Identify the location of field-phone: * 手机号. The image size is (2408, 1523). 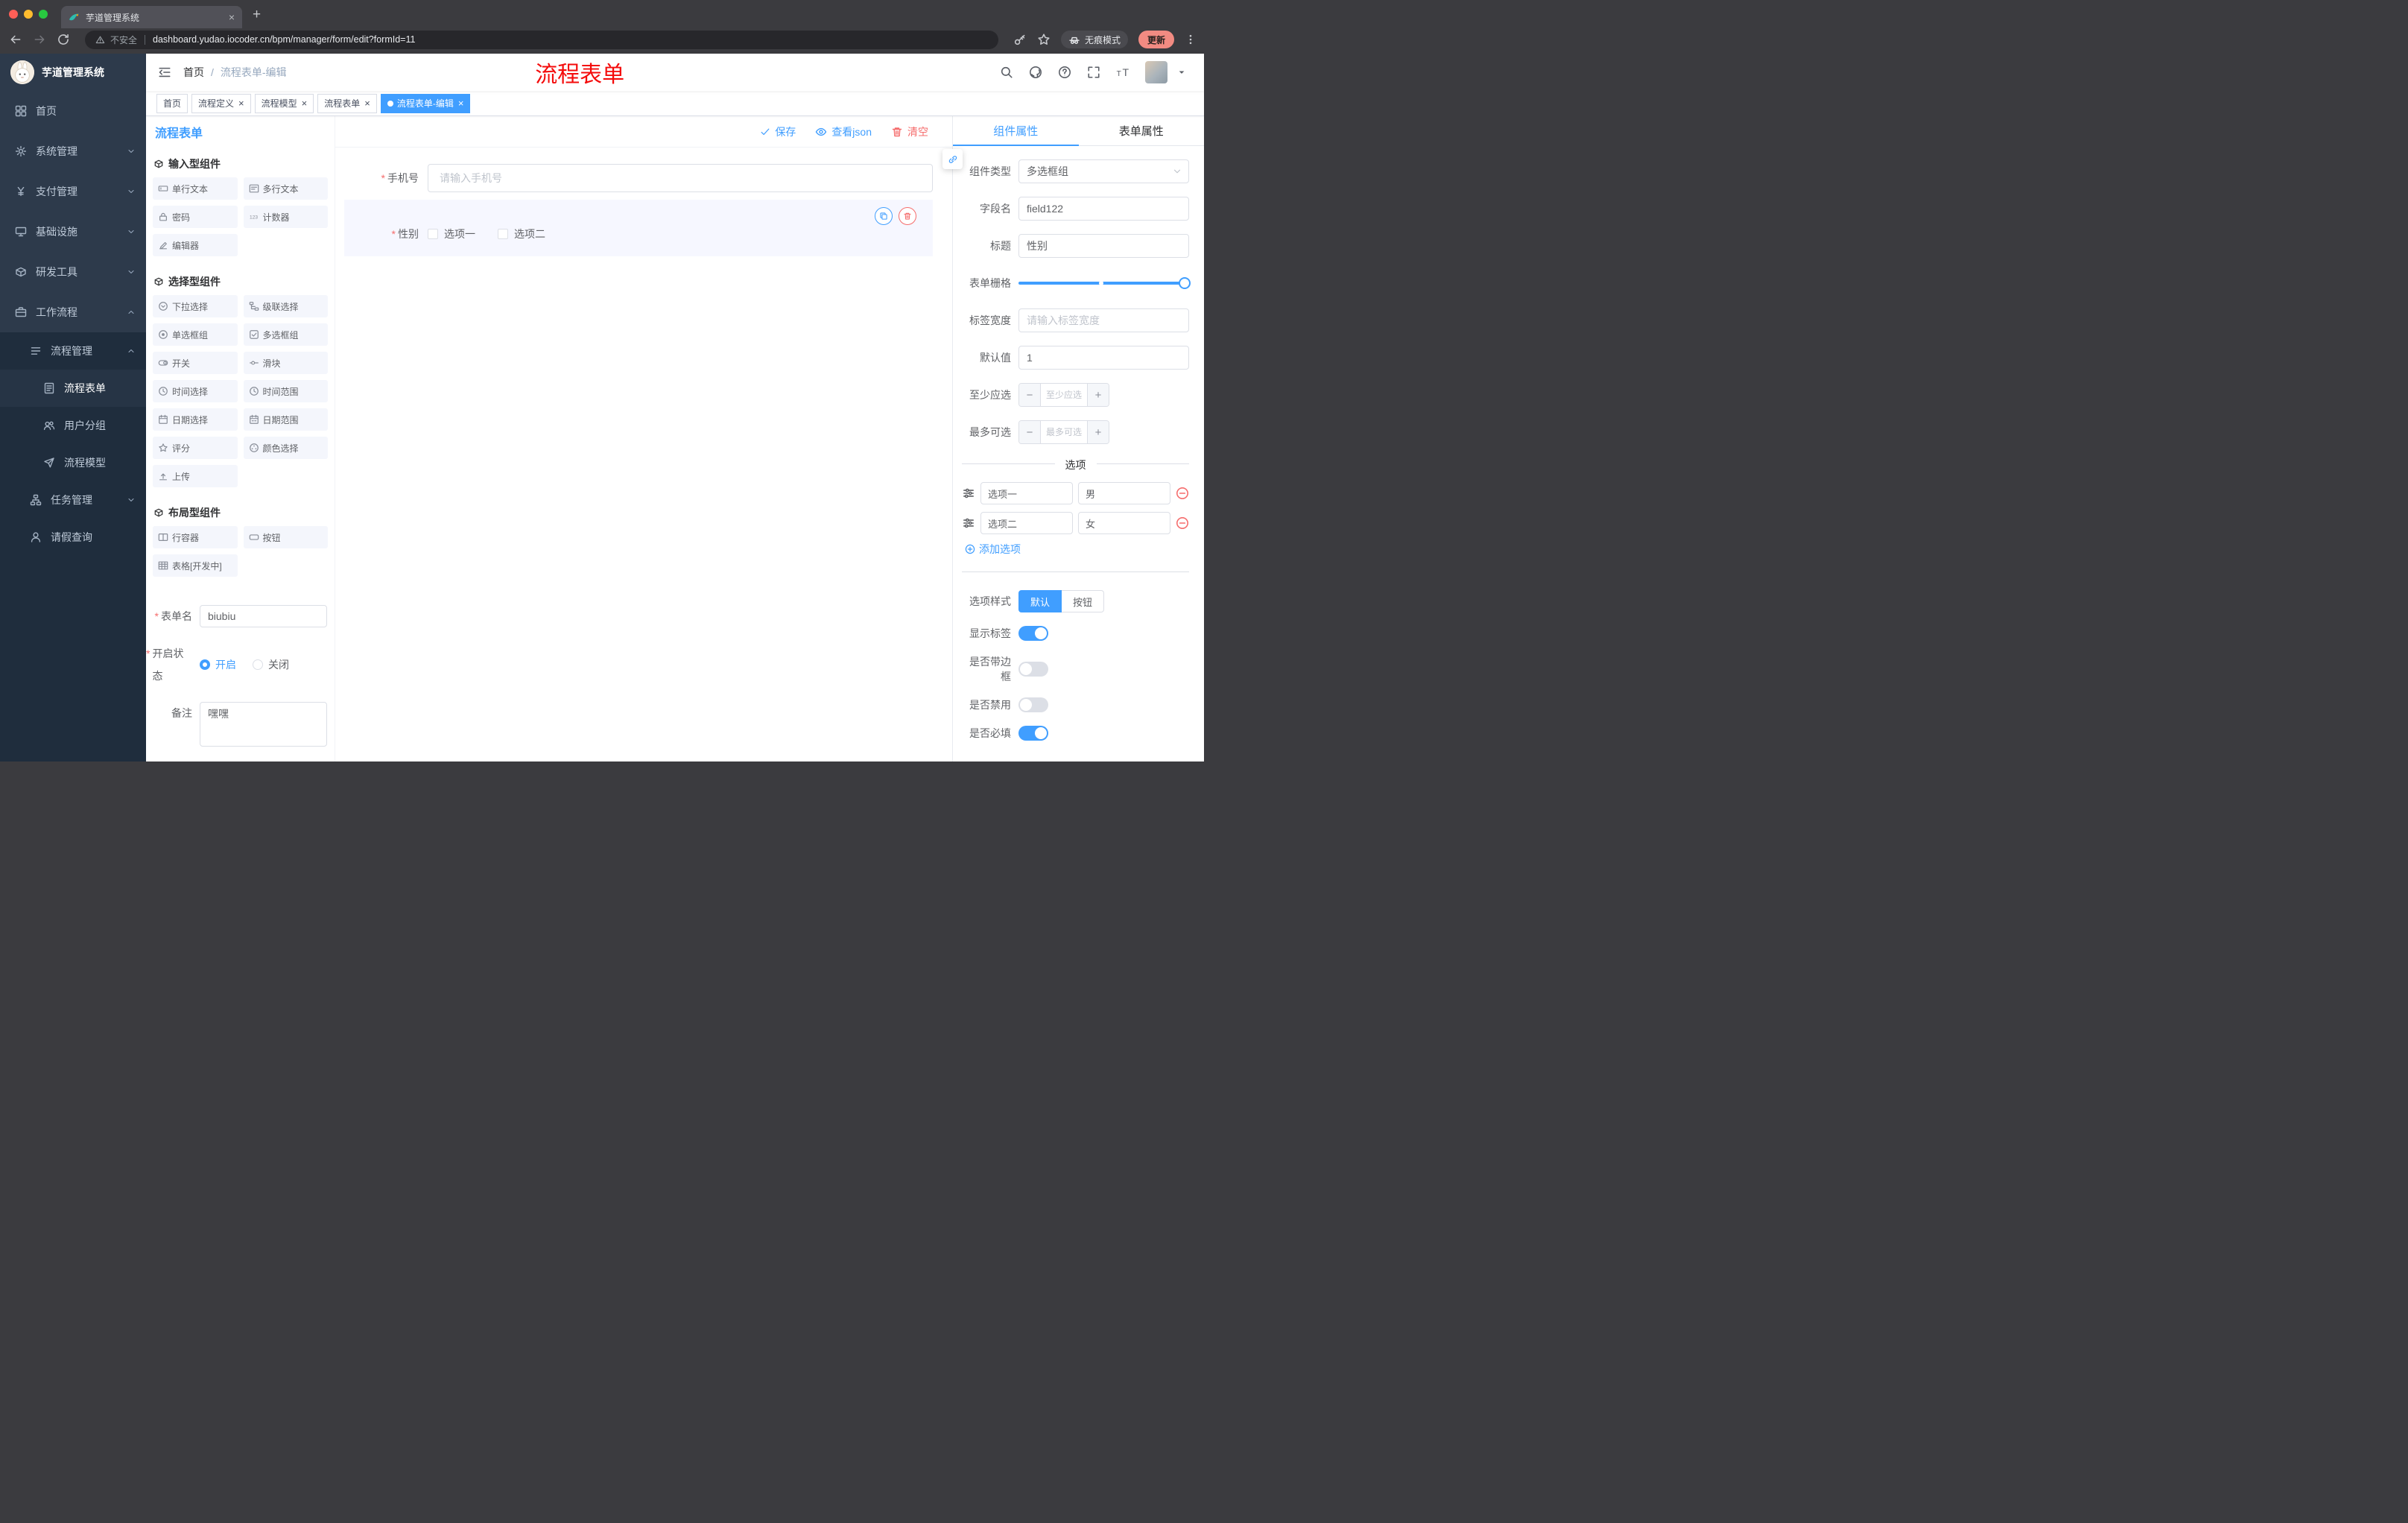
(638, 178).